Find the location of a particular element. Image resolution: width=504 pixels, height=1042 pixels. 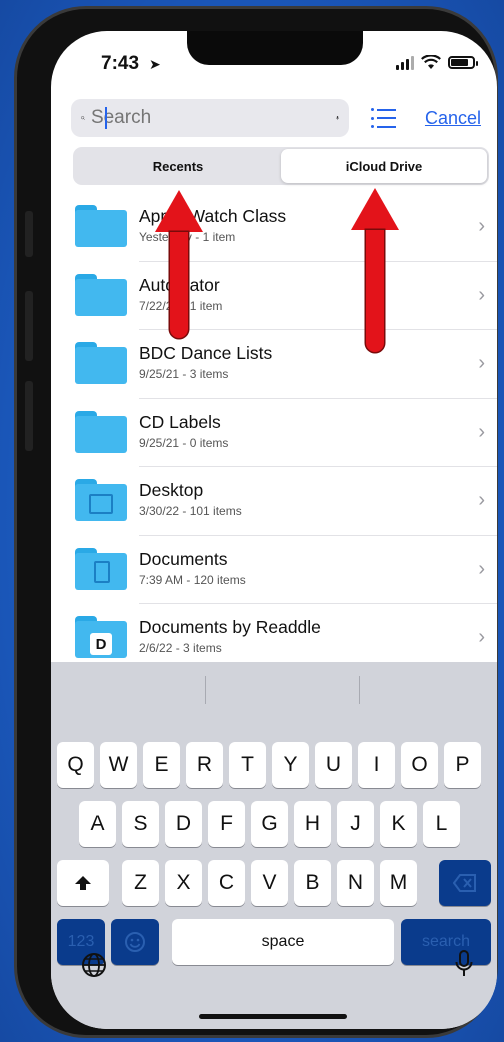

search-input is located at coordinates (210, 118).